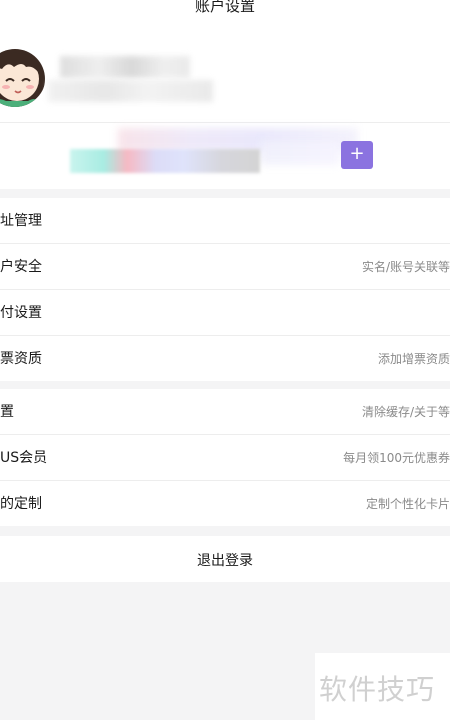 The height and width of the screenshot is (720, 450). What do you see at coordinates (21, 359) in the screenshot?
I see `row-label: 票资质` at bounding box center [21, 359].